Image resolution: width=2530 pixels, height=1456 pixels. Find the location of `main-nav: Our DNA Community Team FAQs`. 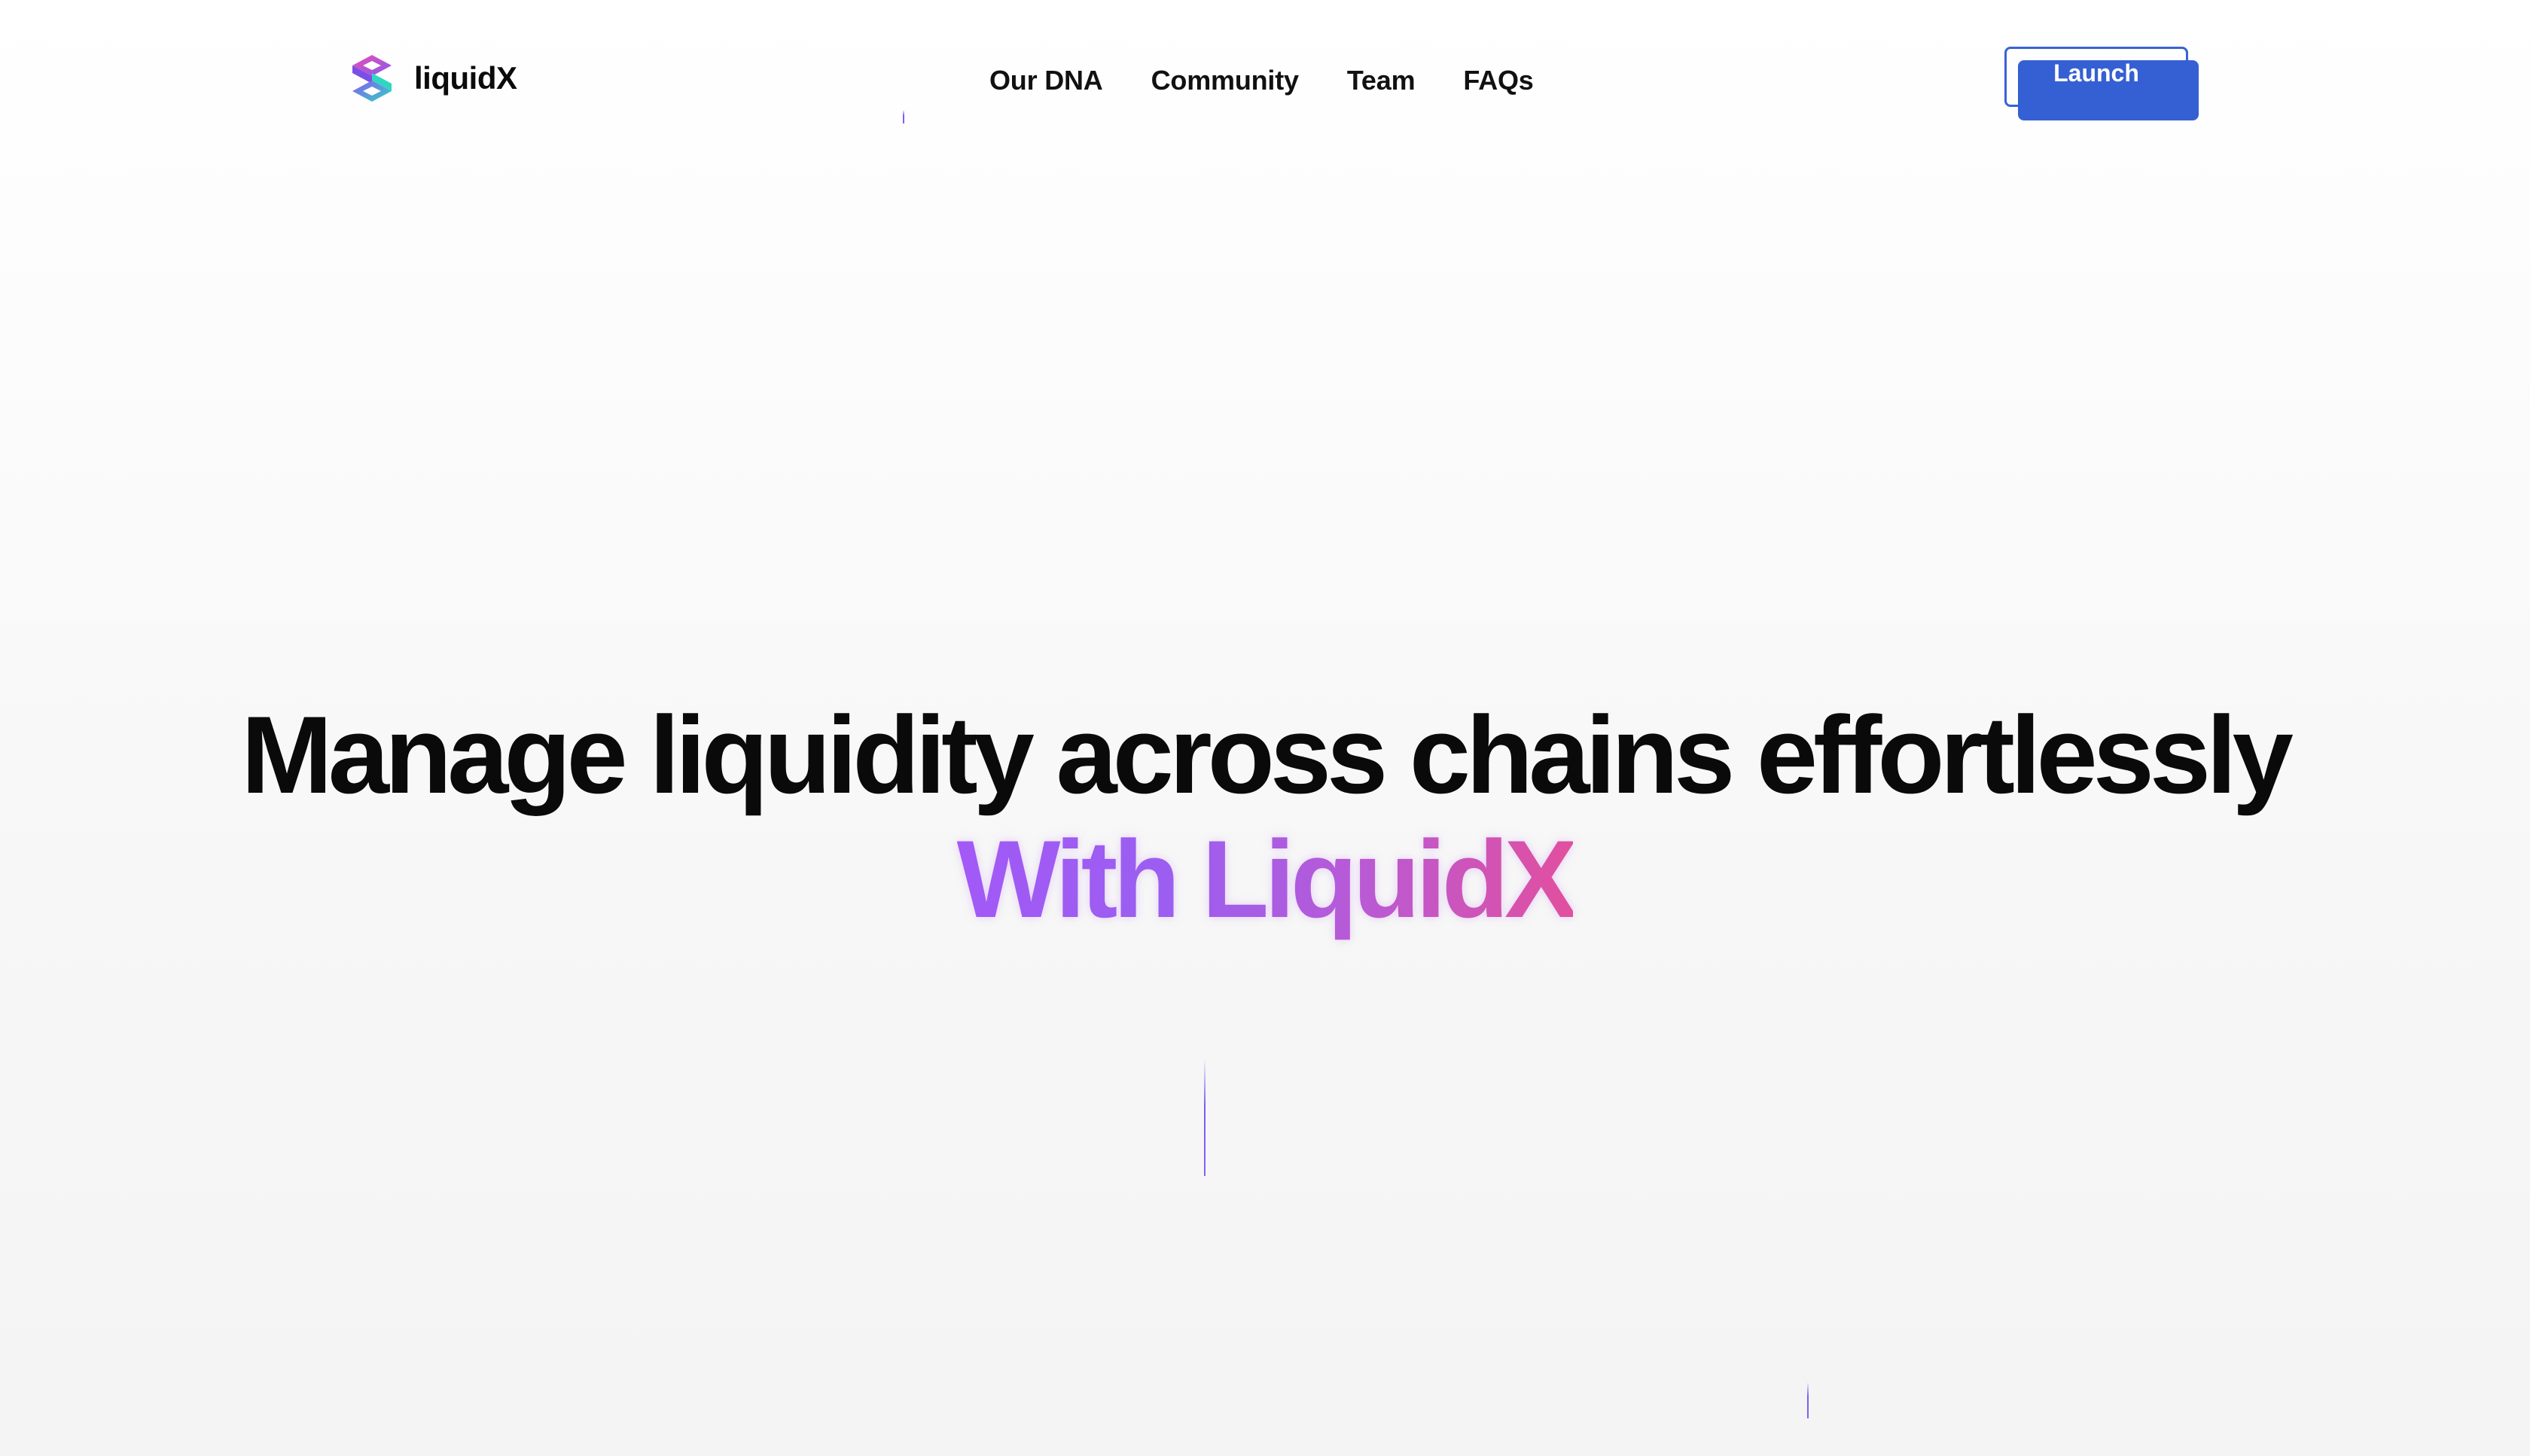

main-nav: Our DNA Community Team FAQs is located at coordinates (1262, 80).